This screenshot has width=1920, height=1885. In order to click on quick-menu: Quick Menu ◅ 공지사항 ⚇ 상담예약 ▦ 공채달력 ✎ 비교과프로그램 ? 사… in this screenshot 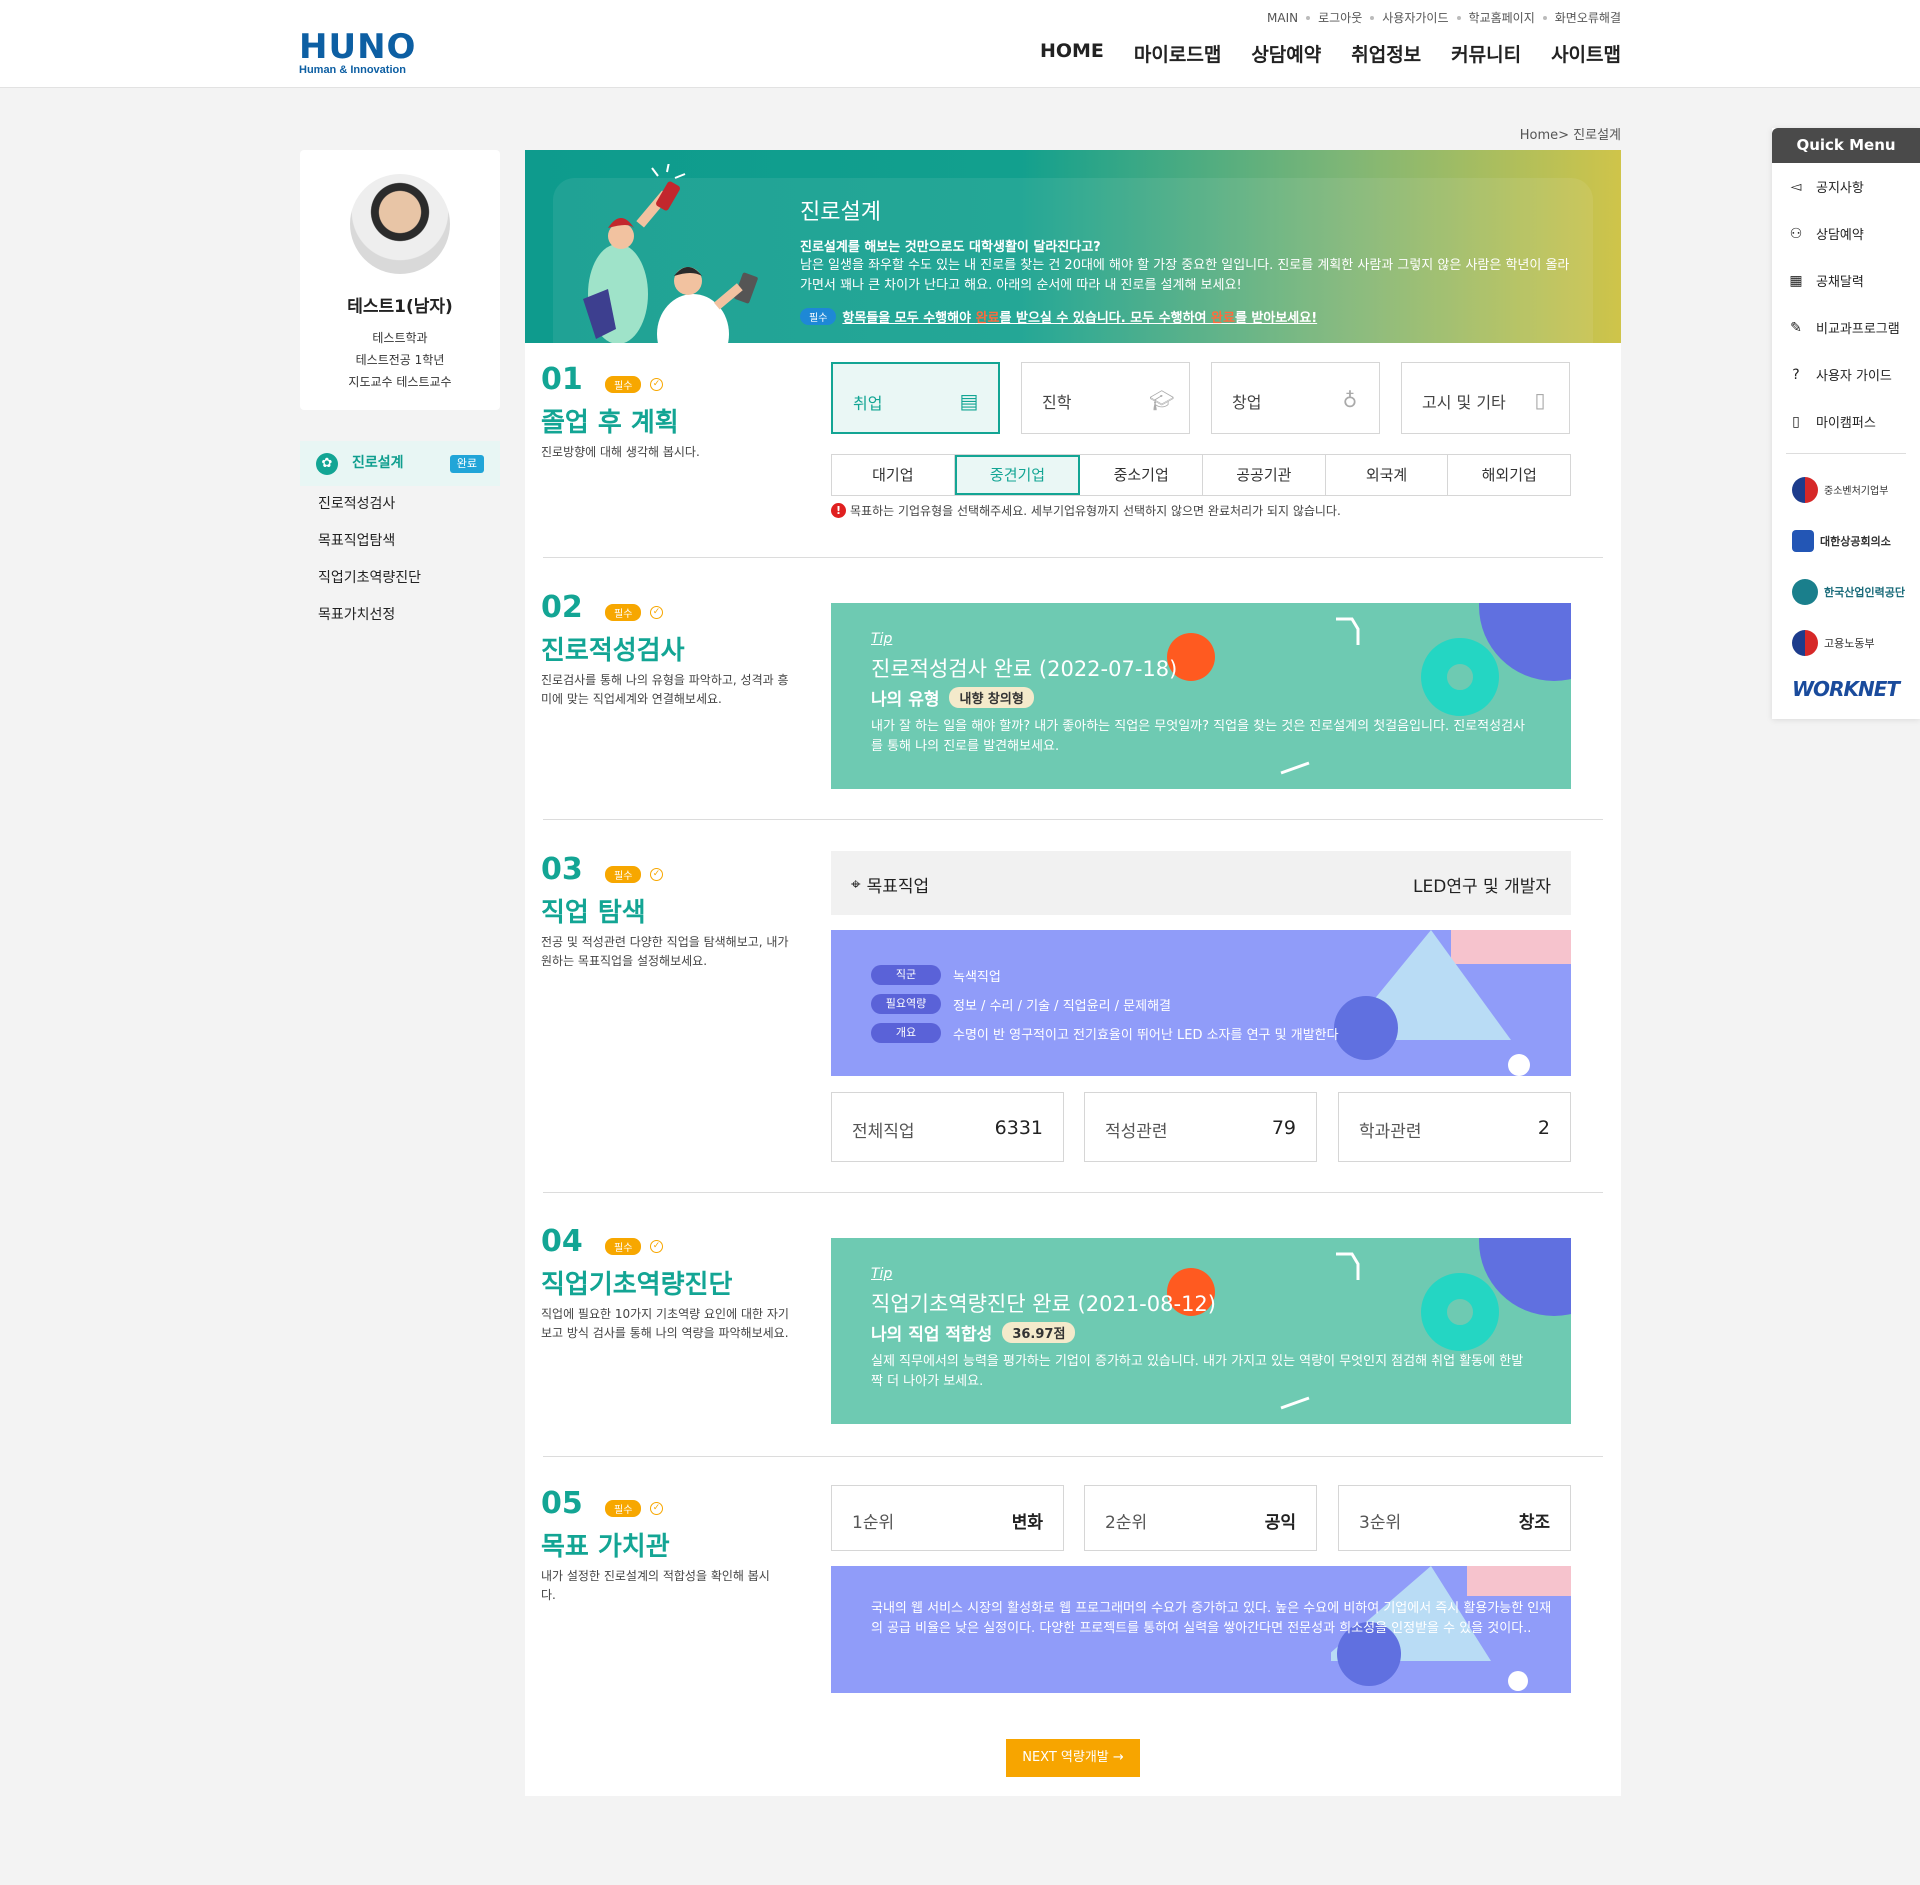, I will do `click(1846, 423)`.